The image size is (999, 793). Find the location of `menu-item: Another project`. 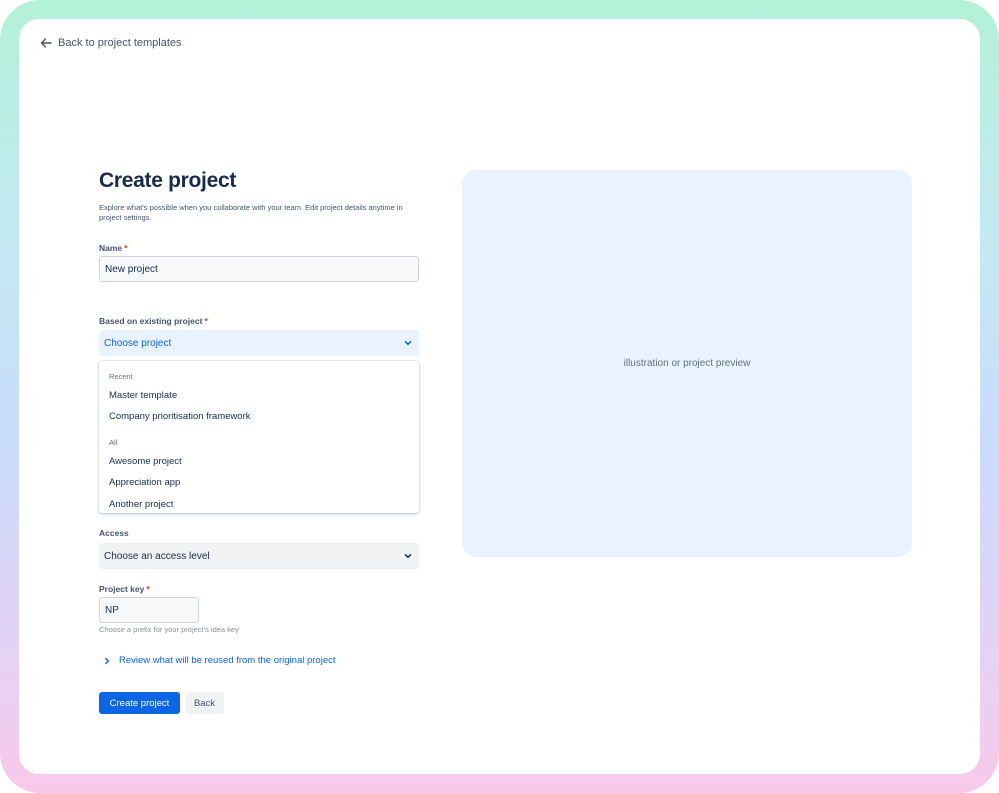

menu-item: Another project is located at coordinates (141, 504).